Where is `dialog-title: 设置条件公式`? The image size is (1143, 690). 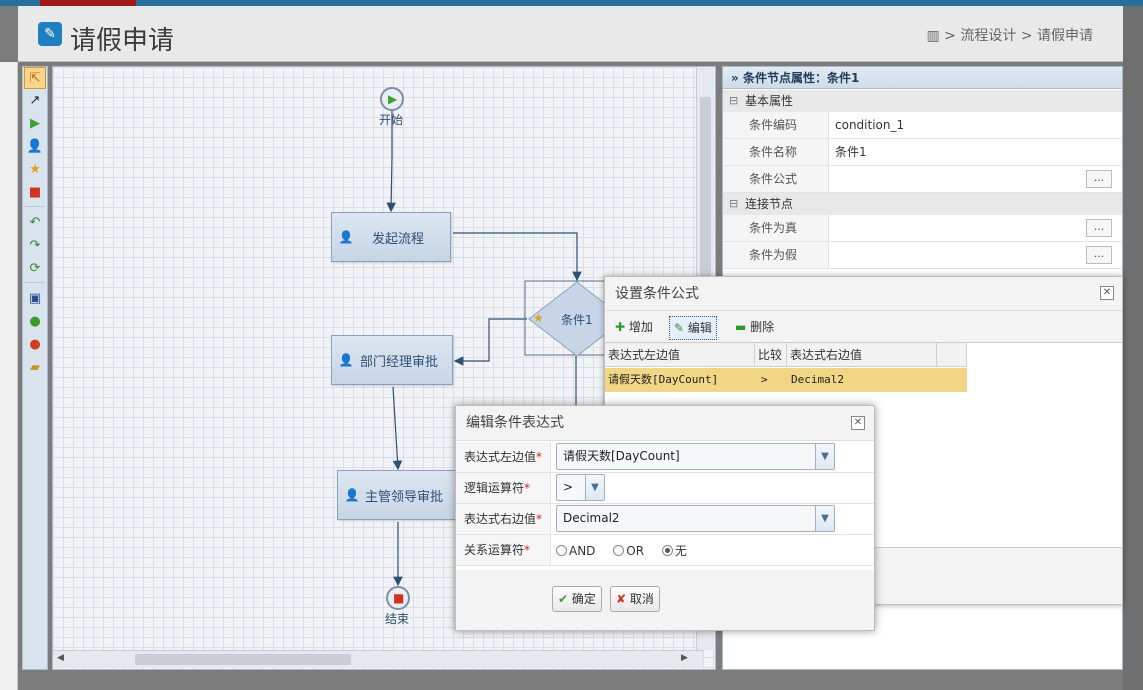
dialog-title: 设置条件公式 is located at coordinates (863, 294).